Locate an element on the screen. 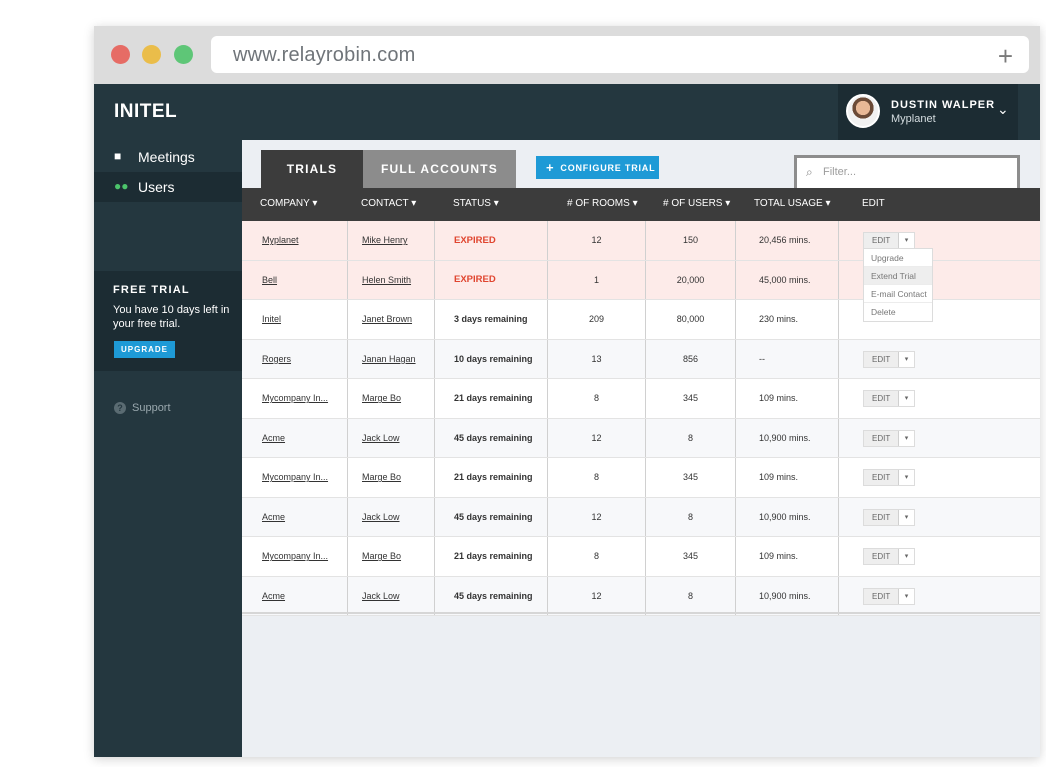  total-usage: -- is located at coordinates (762, 358).